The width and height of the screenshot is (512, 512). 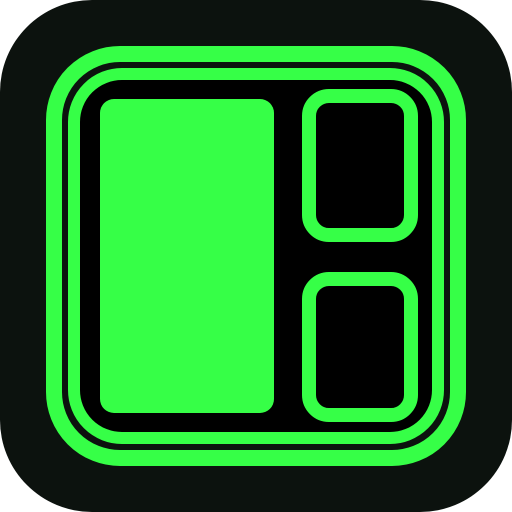 I want to click on bottom-right-panel, so click(x=360, y=347).